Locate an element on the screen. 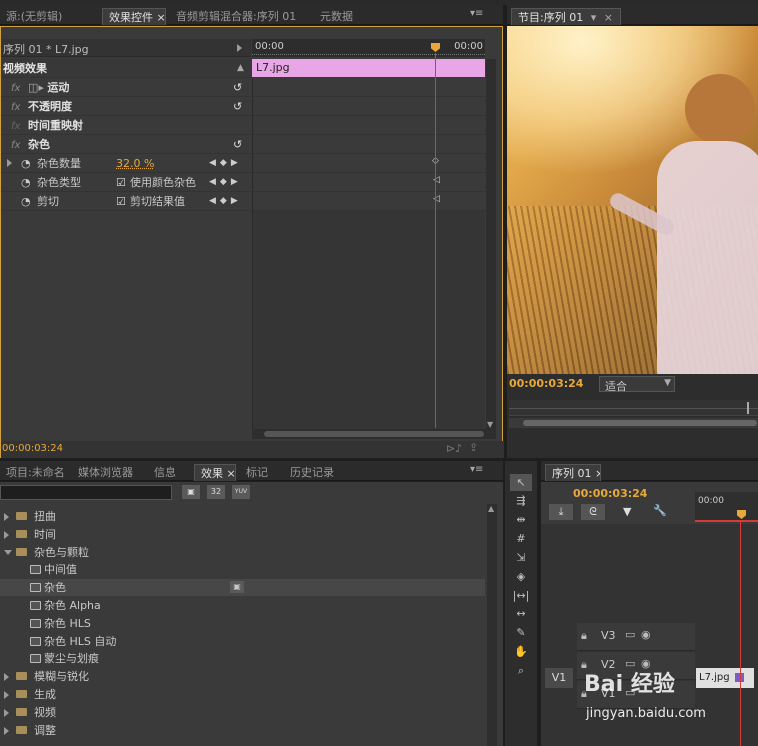  ec-ruler: 00:00 00:00 is located at coordinates (368, 48).